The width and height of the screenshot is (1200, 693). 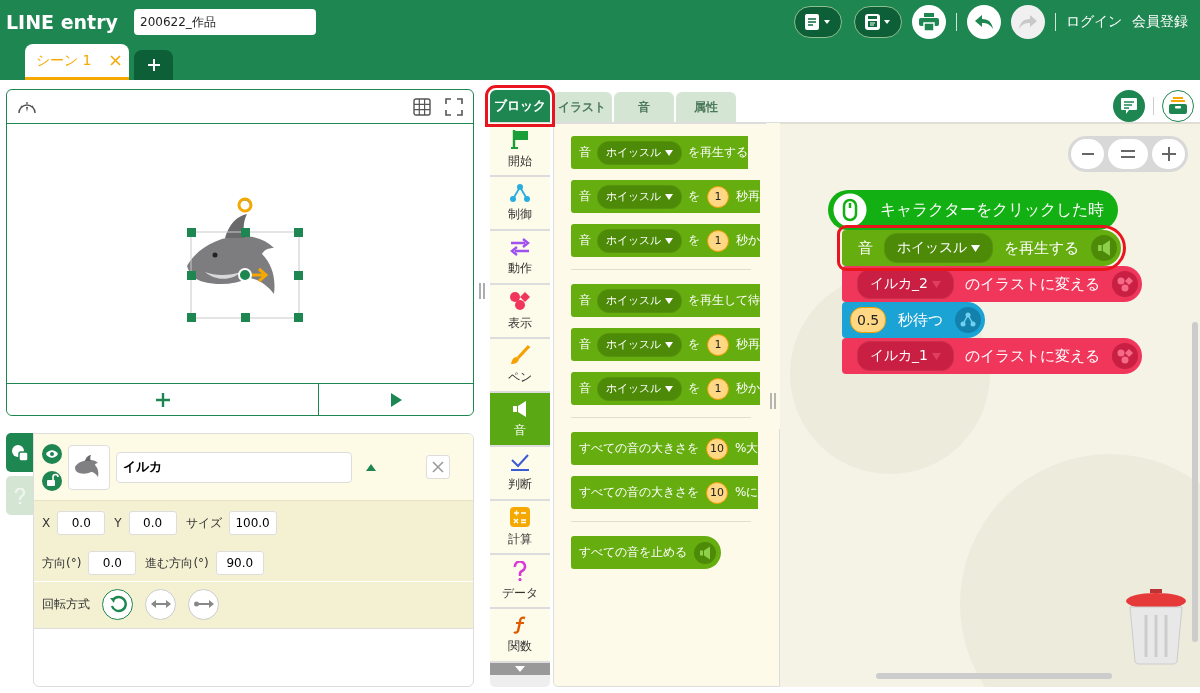 I want to click on branch-icon, so click(x=968, y=320).